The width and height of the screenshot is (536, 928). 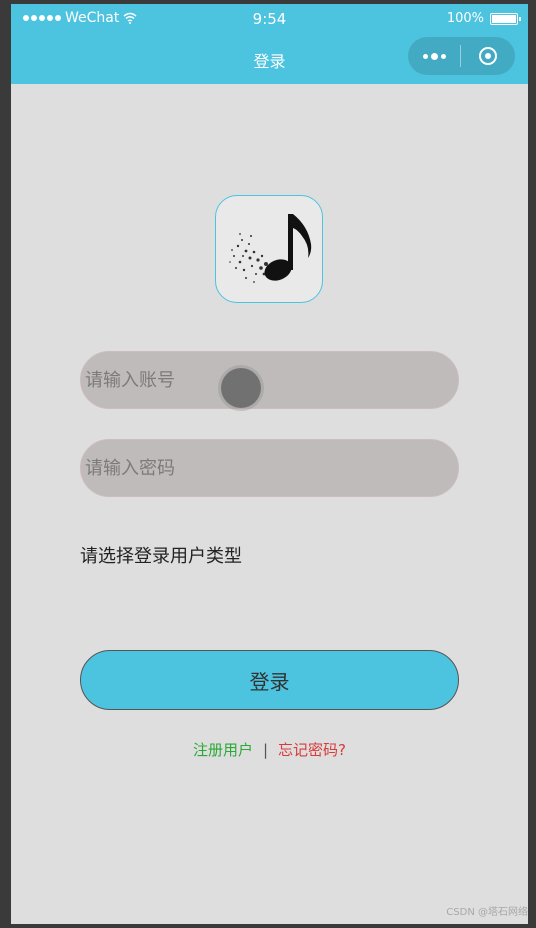 I want to click on close-target-icon, so click(x=488, y=56).